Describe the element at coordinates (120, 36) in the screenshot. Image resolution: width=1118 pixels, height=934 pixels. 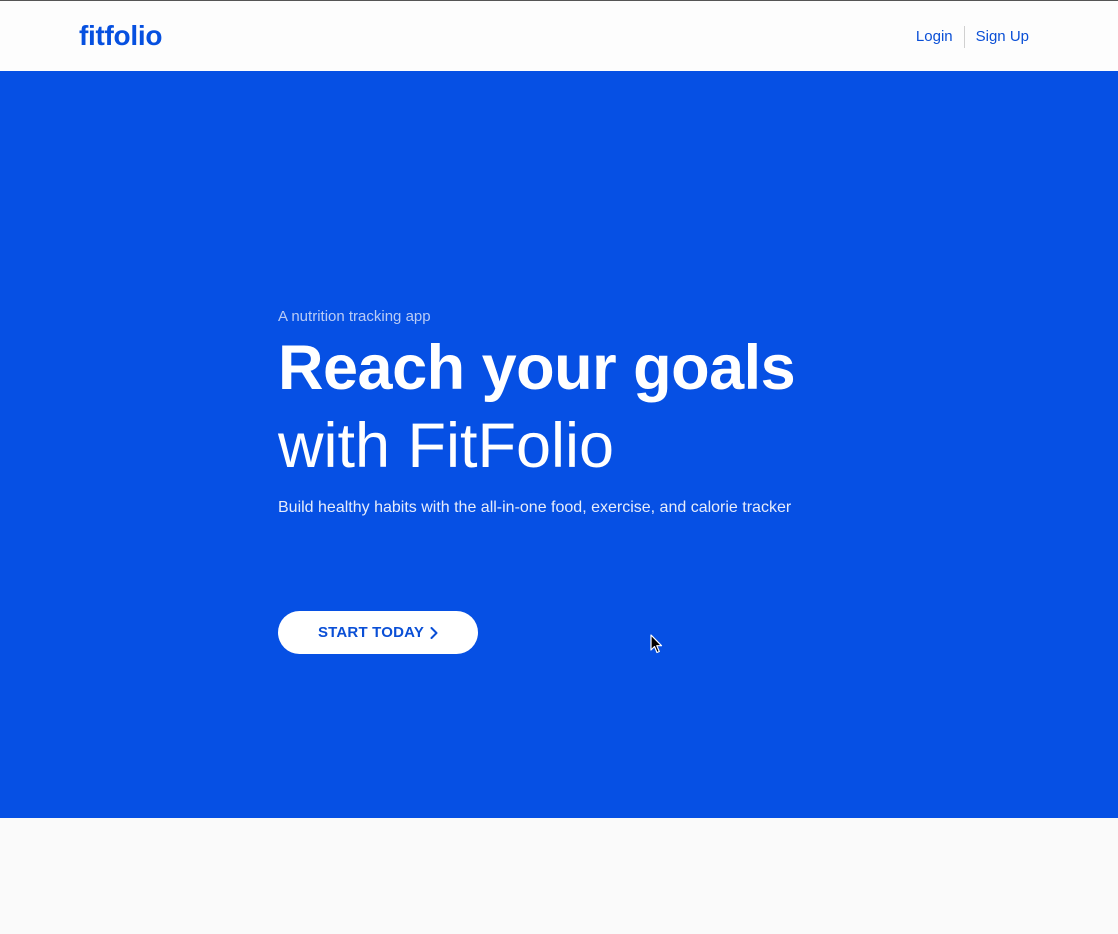
I see `logo: fitfolio` at that location.